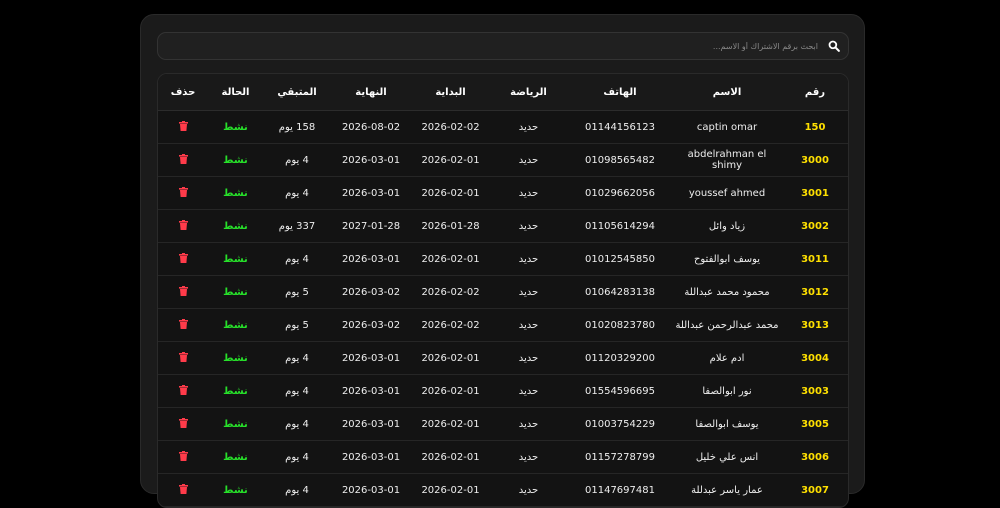  What do you see at coordinates (727, 160) in the screenshot?
I see `cell-name: abdelrahman el shimy` at bounding box center [727, 160].